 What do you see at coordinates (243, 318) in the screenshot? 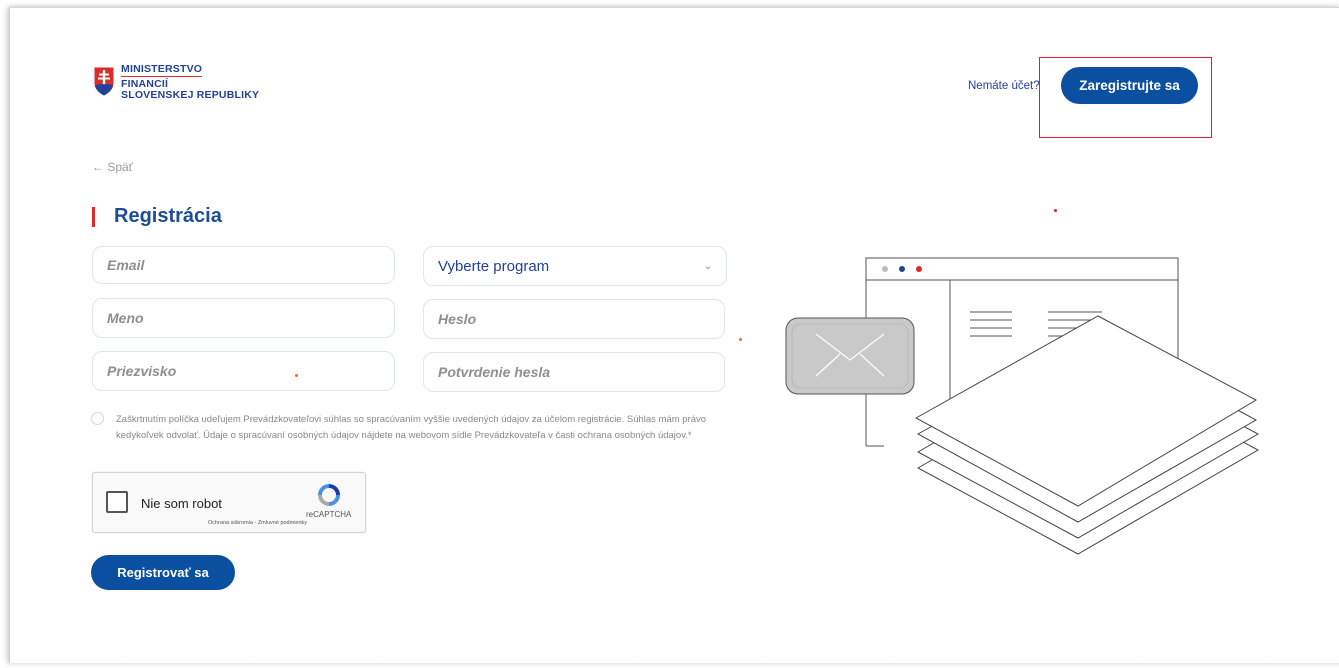
I see `name-input` at bounding box center [243, 318].